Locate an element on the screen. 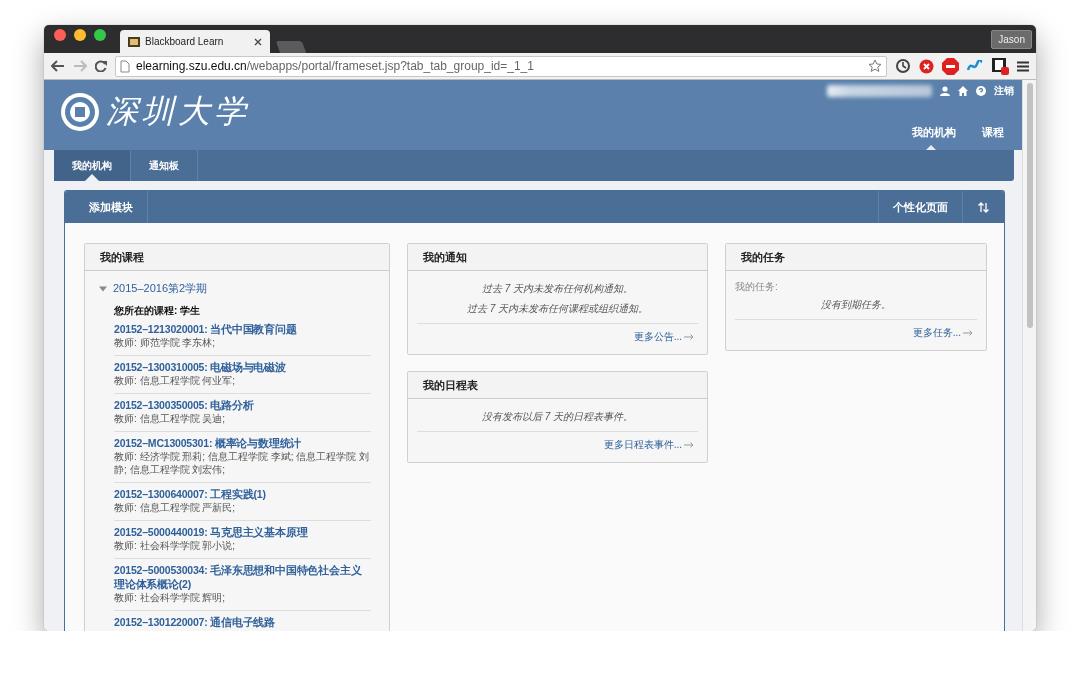  module-title: 我的课程 is located at coordinates (237, 257).